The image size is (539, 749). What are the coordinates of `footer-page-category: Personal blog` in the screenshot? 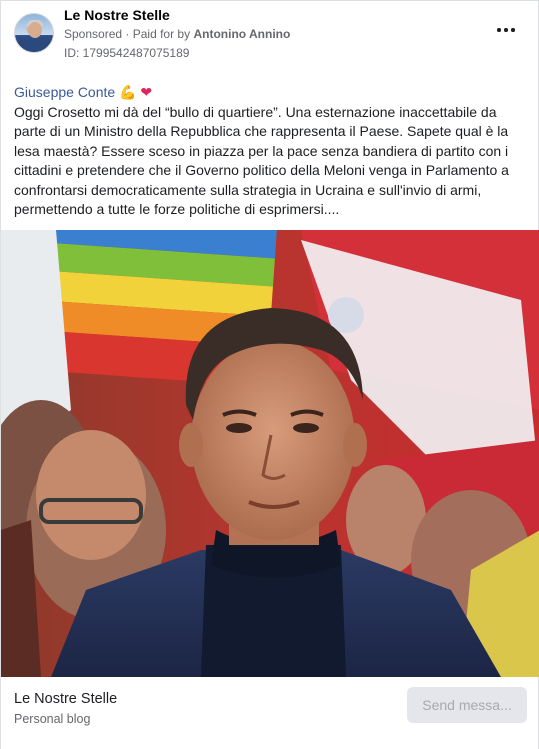 It's located at (52, 719).